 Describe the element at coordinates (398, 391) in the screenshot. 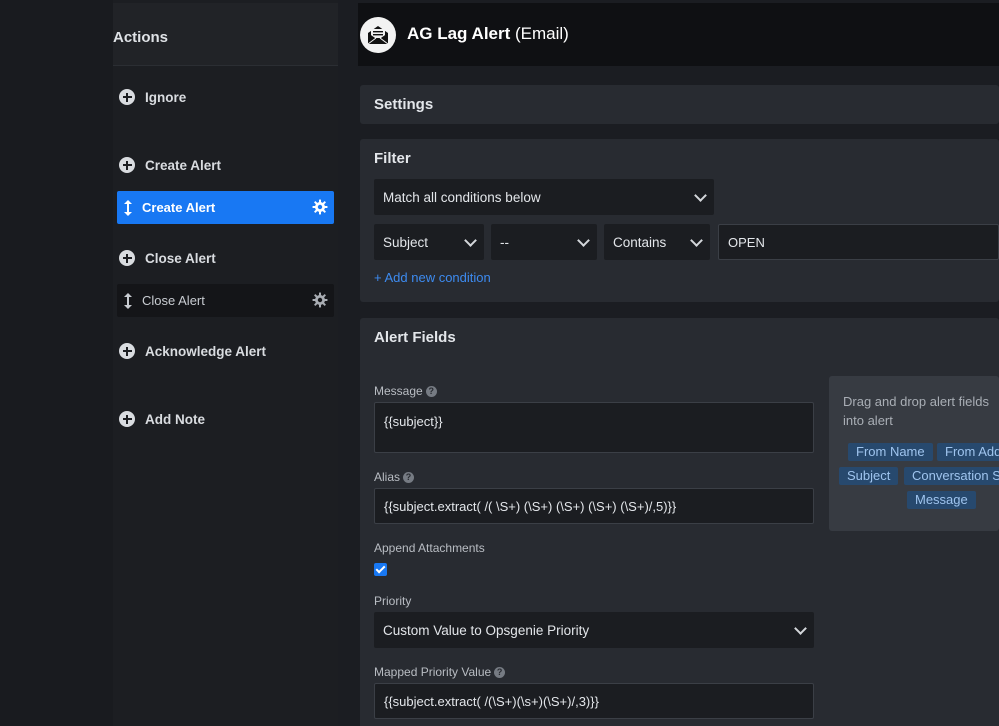

I see `message-label-text: Message` at that location.